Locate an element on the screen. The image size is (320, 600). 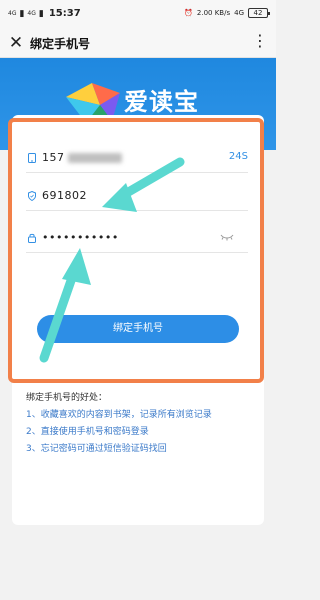
sim1-signal: 4G is located at coordinates (12, 13).